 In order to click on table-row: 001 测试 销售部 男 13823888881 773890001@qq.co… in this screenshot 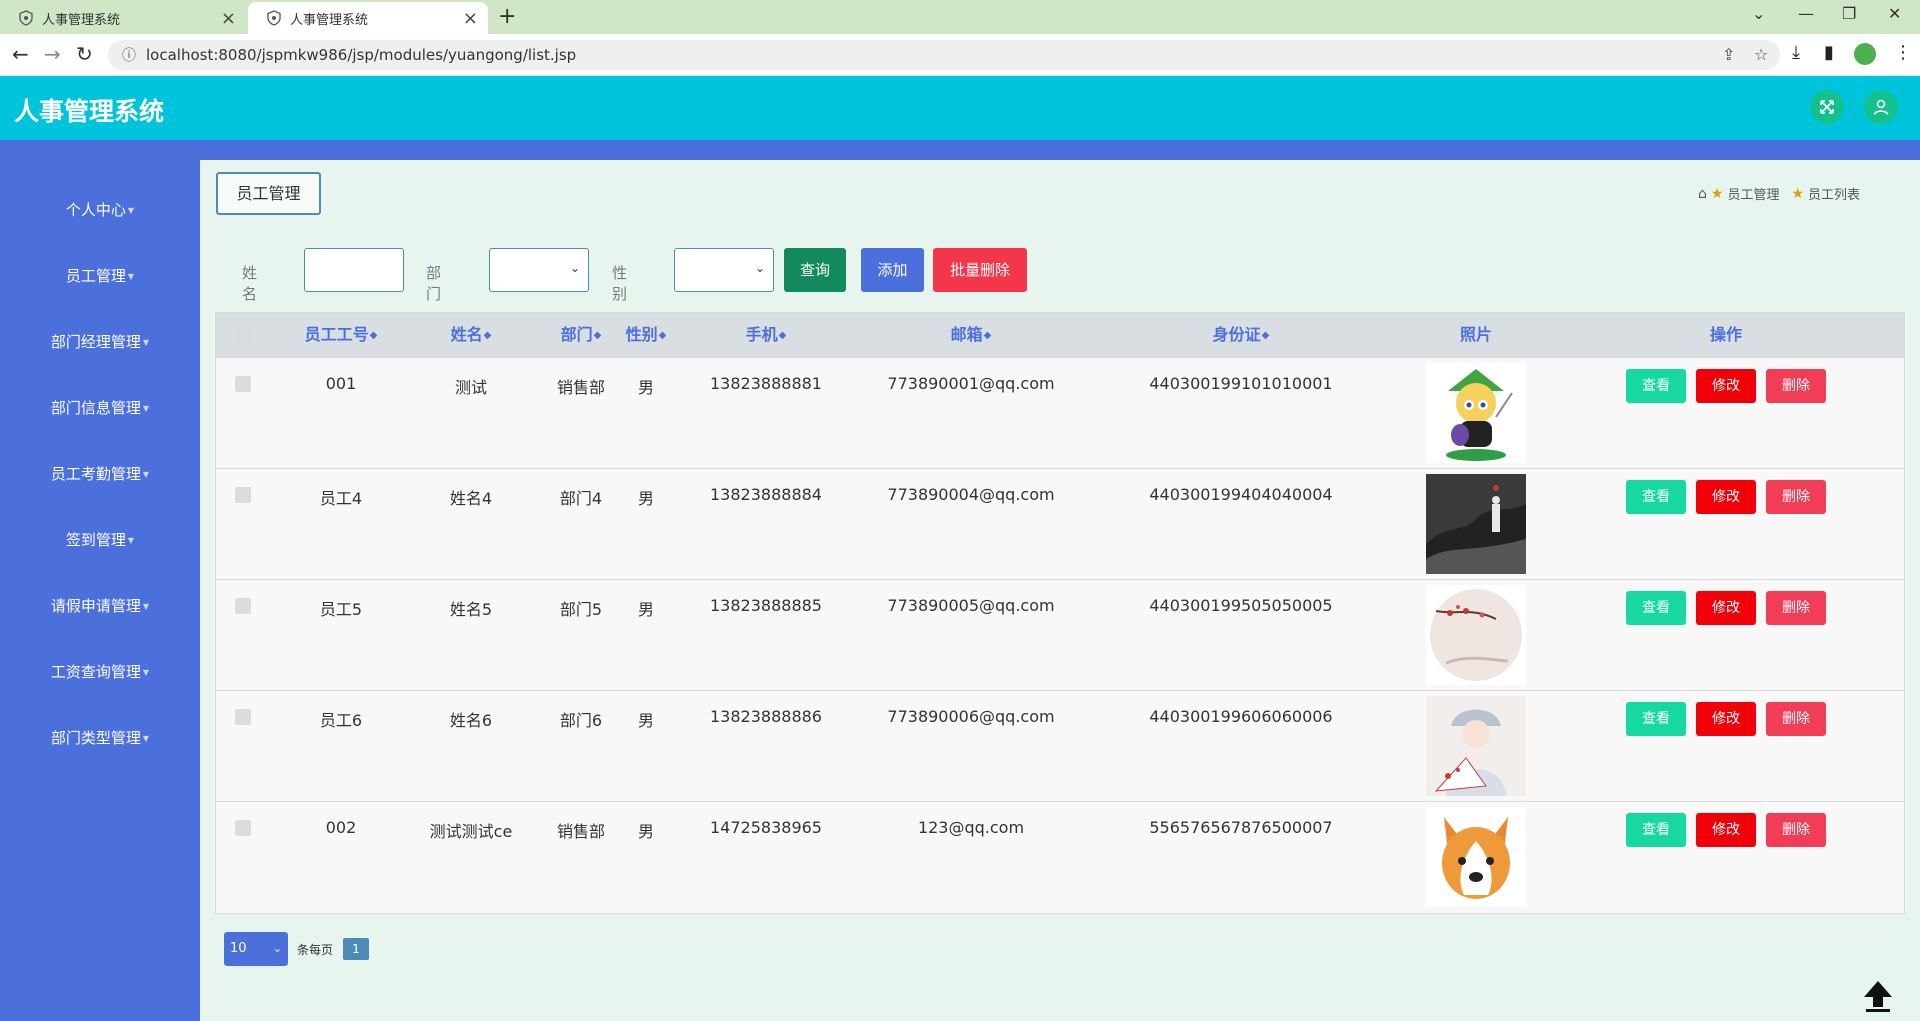, I will do `click(1060, 412)`.